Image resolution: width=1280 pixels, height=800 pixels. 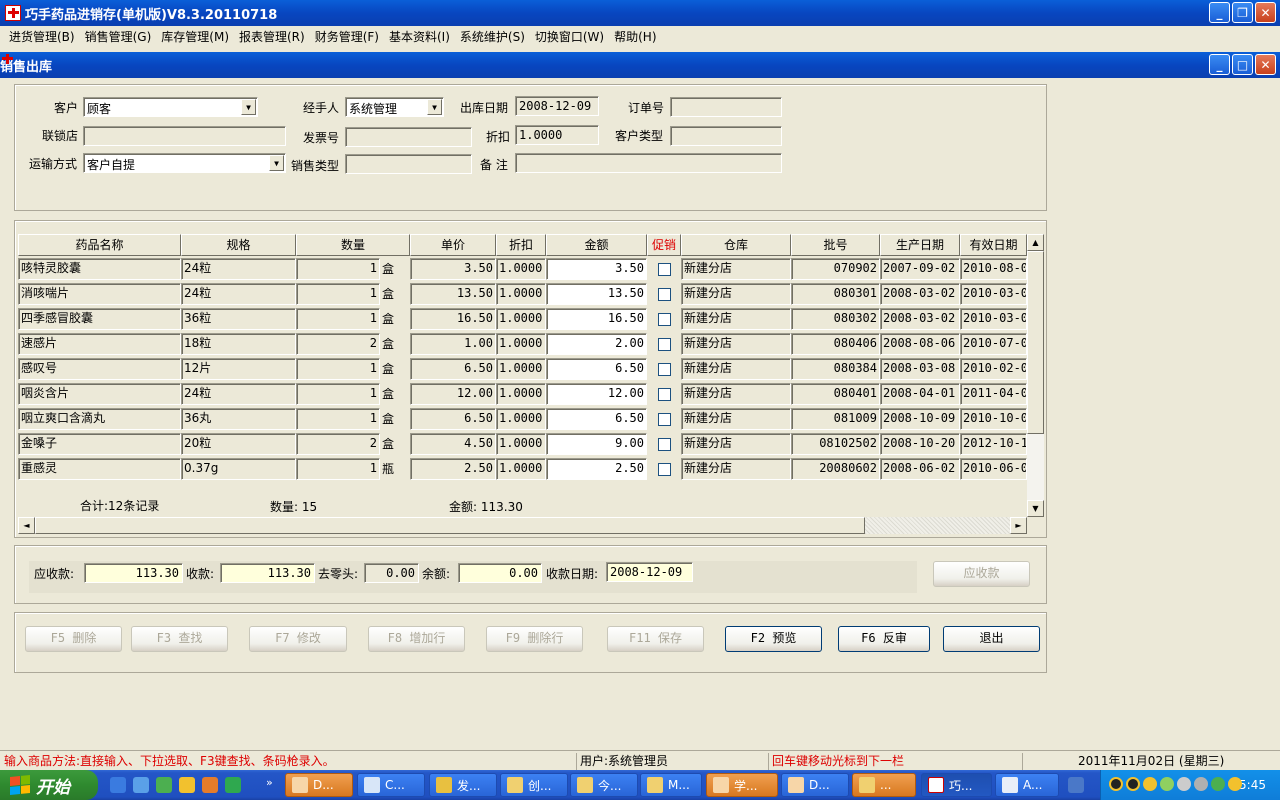 I want to click on cell-price: 4.50, so click(x=453, y=444).